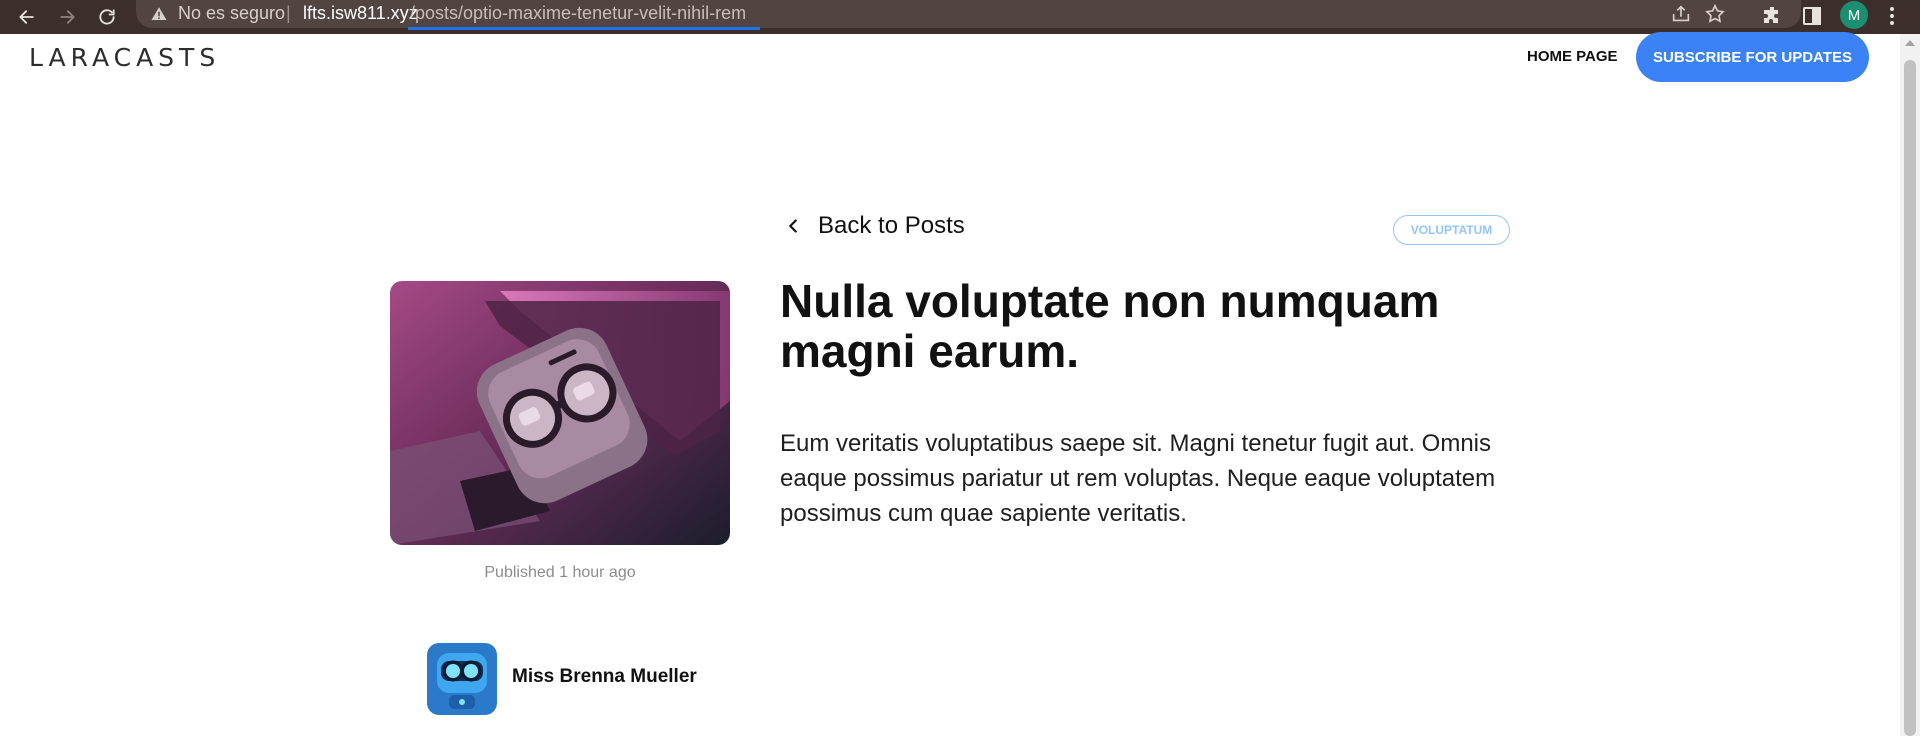 This screenshot has height=736, width=1920. I want to click on warning-icon, so click(159, 13).